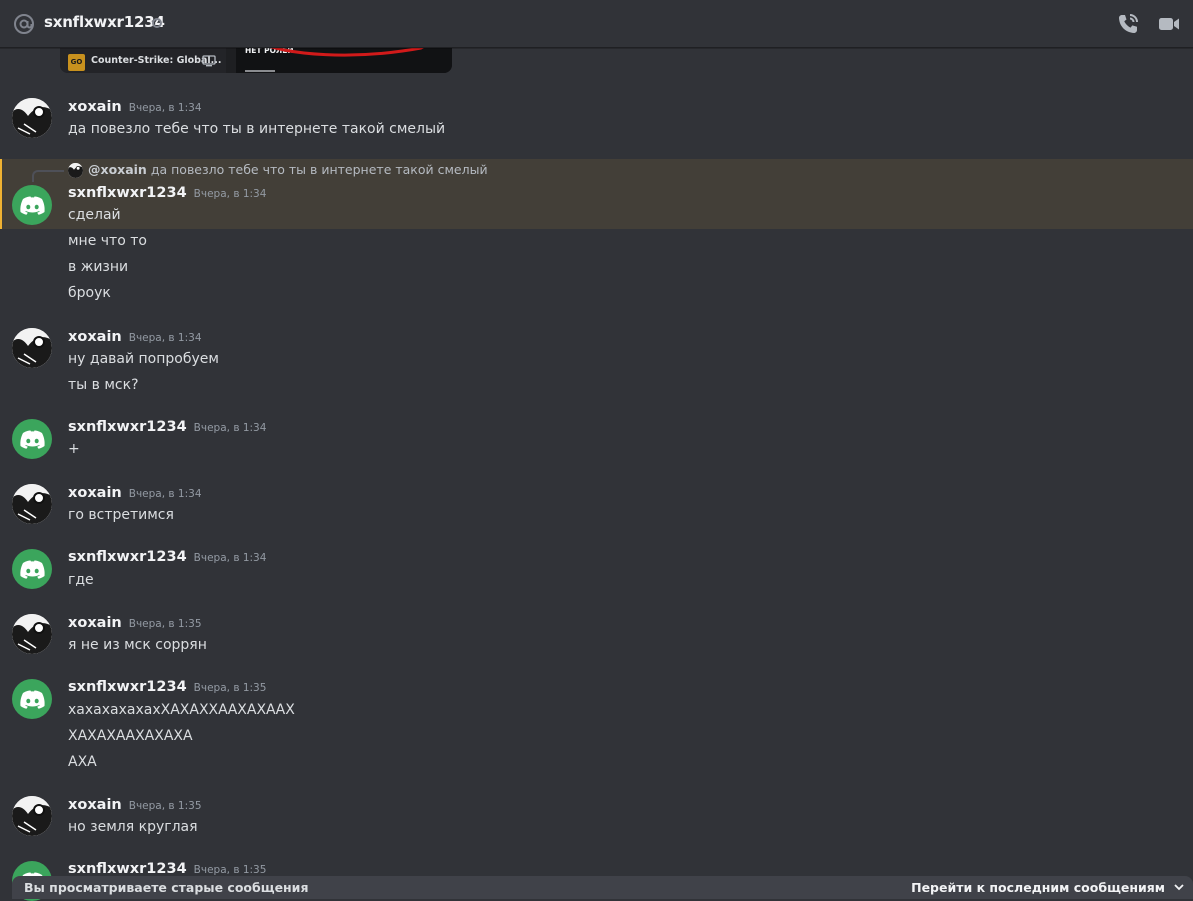  Describe the element at coordinates (107, 241) in the screenshot. I see `message-text: мне что то` at that location.